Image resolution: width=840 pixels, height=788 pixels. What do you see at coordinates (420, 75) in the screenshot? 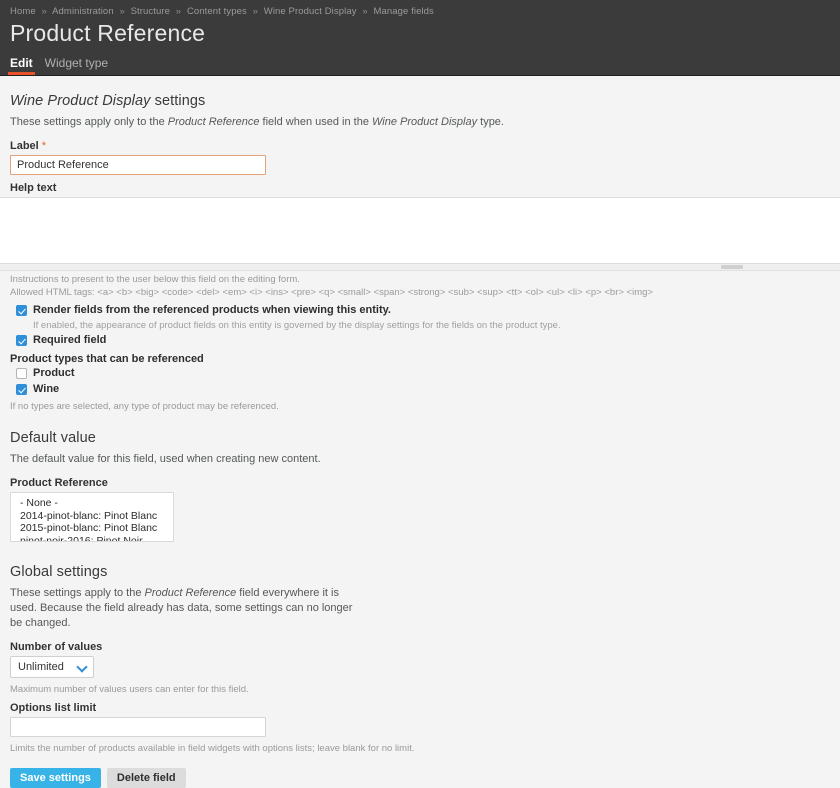
I see `header-divider` at bounding box center [420, 75].